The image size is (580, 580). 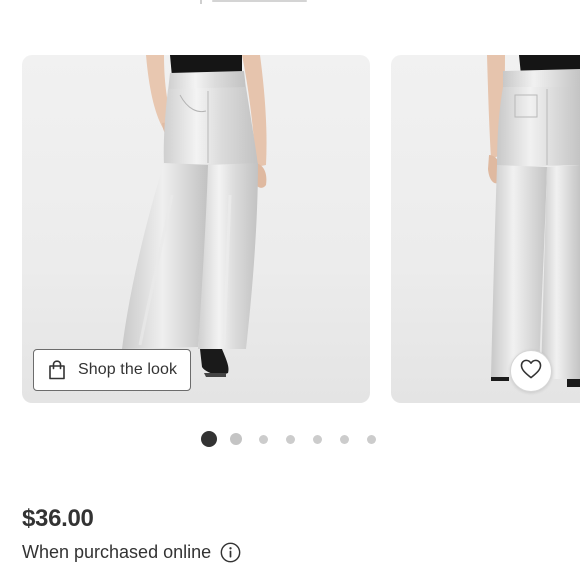 What do you see at coordinates (230, 552) in the screenshot?
I see `info-icon` at bounding box center [230, 552].